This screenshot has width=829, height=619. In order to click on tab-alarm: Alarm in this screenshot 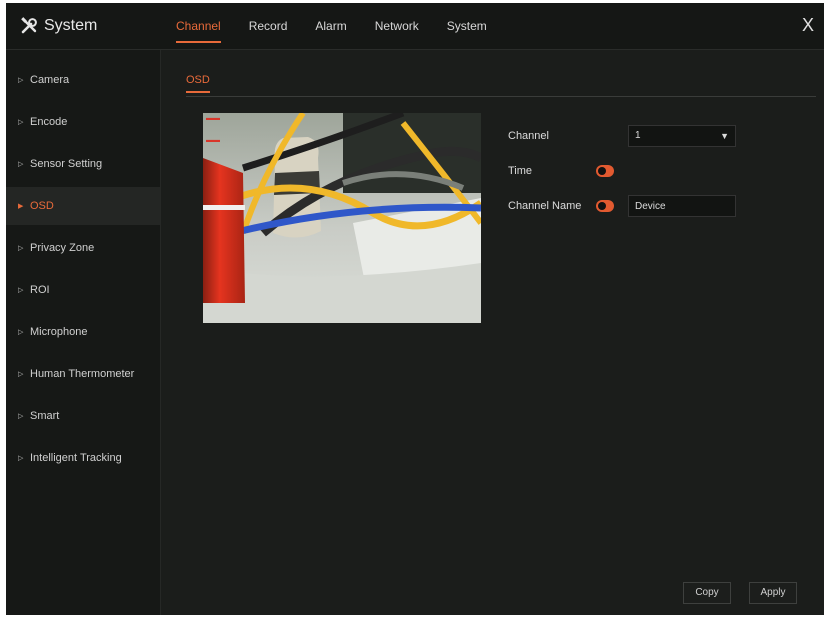, I will do `click(330, 26)`.